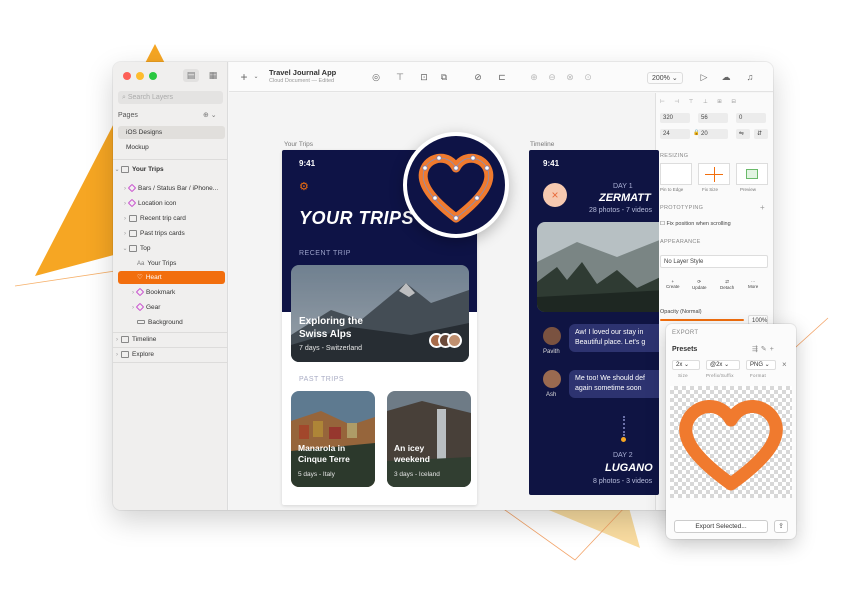 Image resolution: width=857 pixels, height=593 pixels. Describe the element at coordinates (713, 134) in the screenshot. I see `height-field: 20` at that location.